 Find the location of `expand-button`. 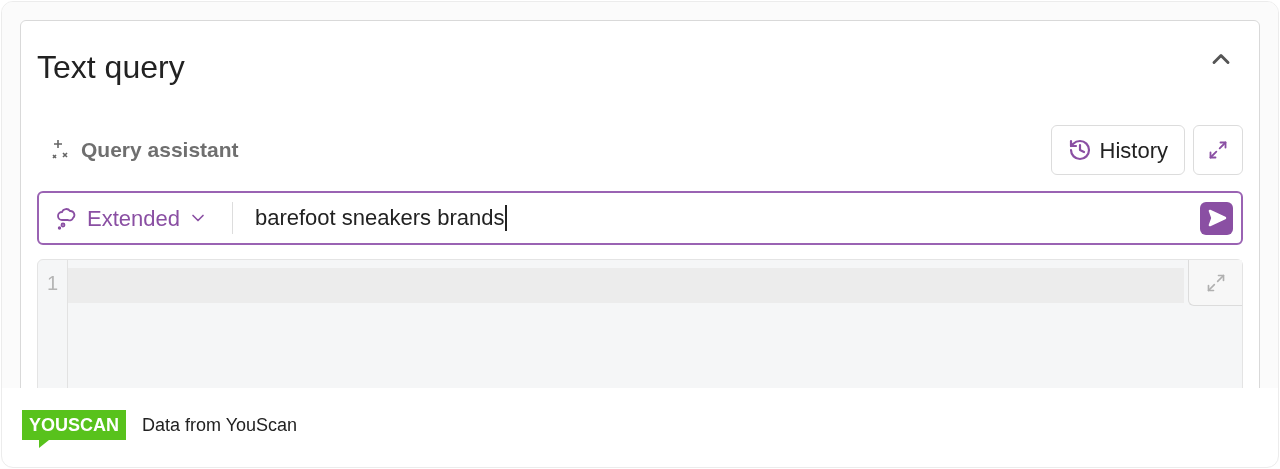

expand-button is located at coordinates (1218, 150).